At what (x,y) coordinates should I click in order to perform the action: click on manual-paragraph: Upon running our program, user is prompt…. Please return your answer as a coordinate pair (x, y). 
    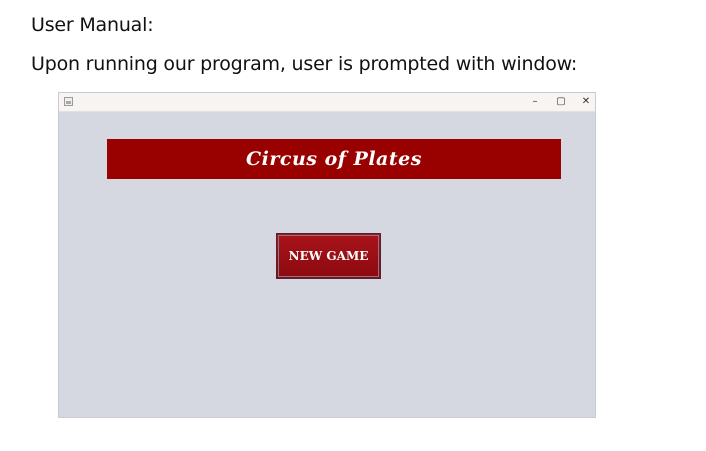
    Looking at the image, I should click on (304, 64).